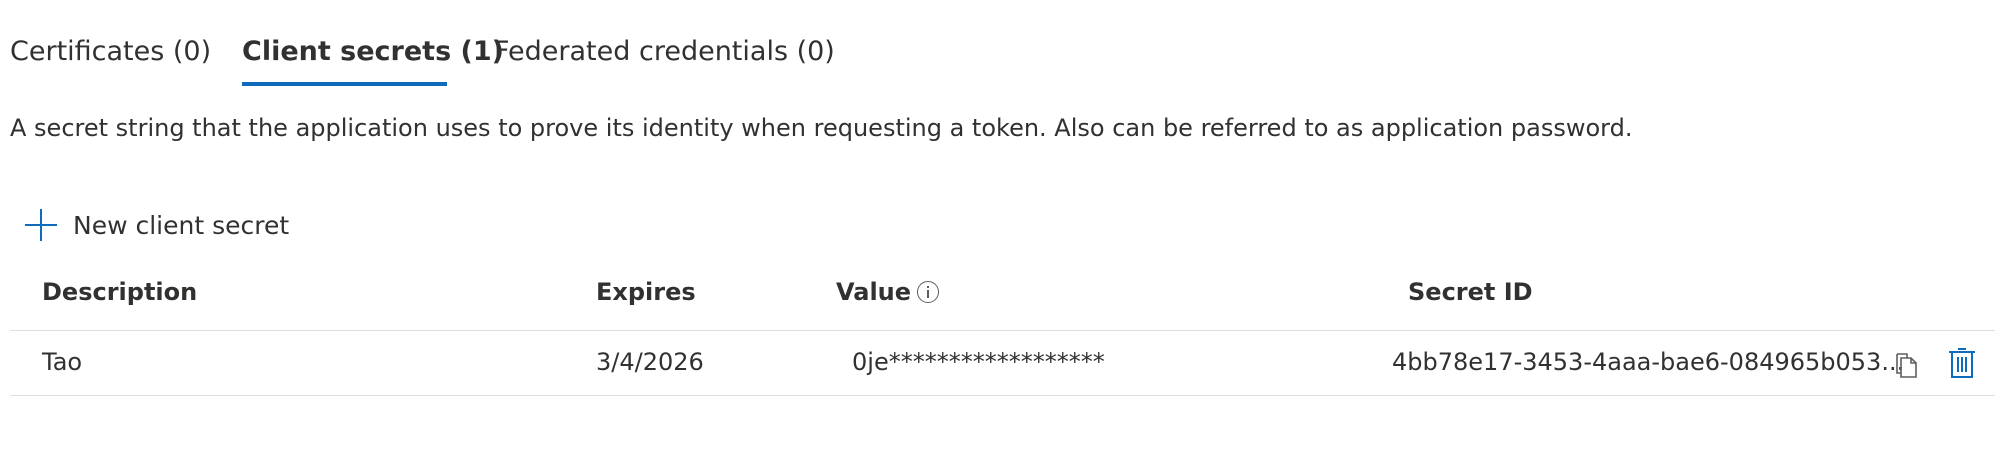 The width and height of the screenshot is (1998, 454). What do you see at coordinates (373, 59) in the screenshot?
I see `tab-client-secrets: Client secrets (1)` at bounding box center [373, 59].